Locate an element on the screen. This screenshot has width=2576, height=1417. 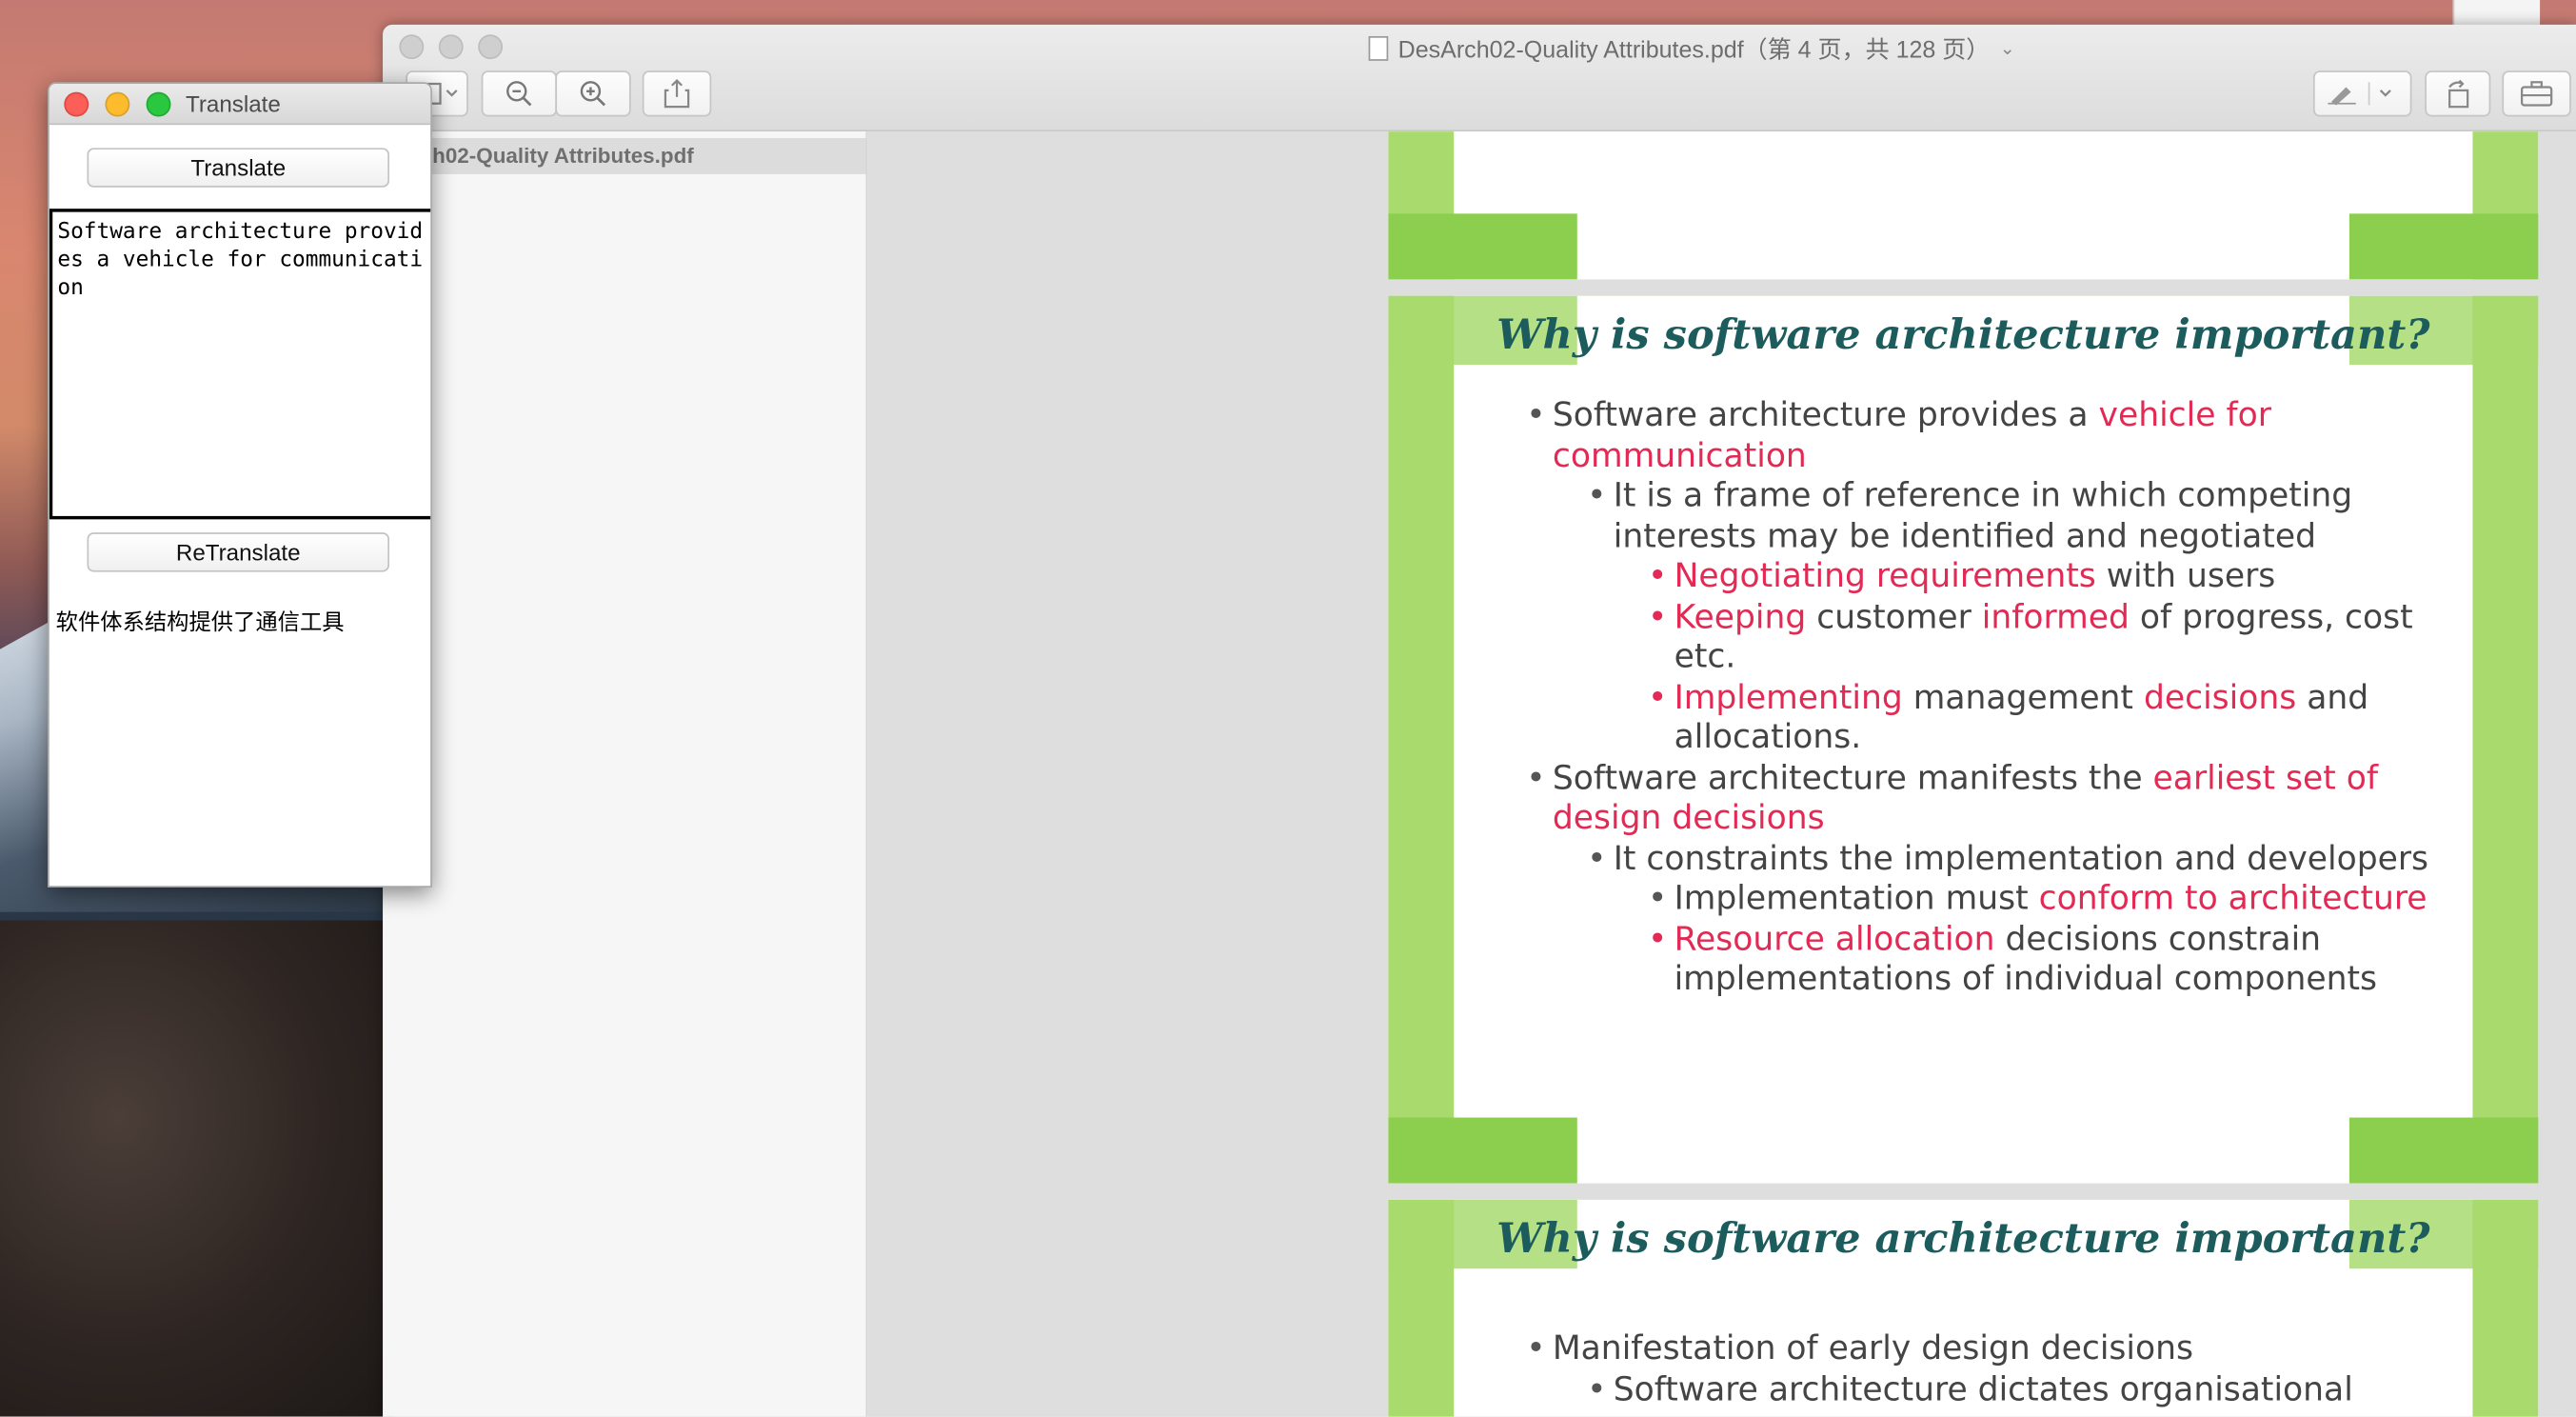
toolbox-icon is located at coordinates (2536, 94).